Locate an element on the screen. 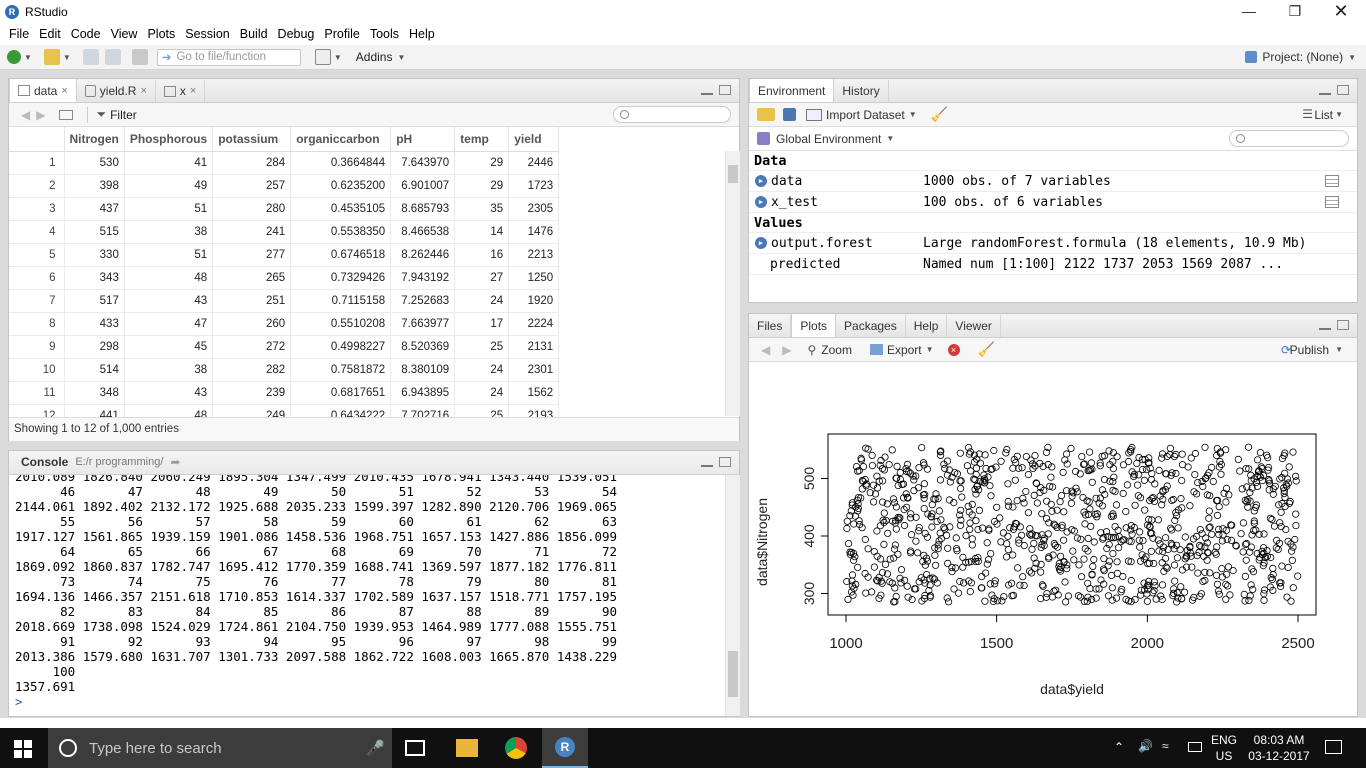 Image resolution: width=1366 pixels, height=768 pixels. menu-help: Help is located at coordinates (422, 34).